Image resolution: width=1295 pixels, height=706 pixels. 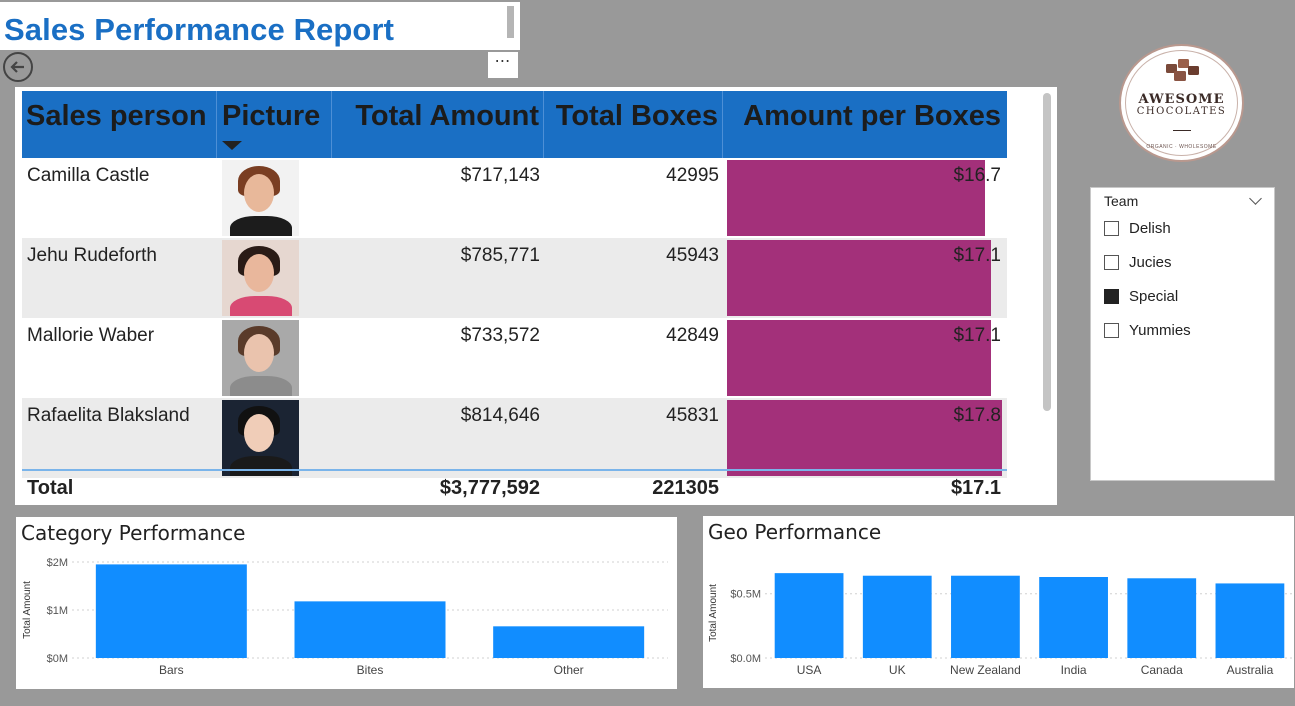 I want to click on slicer-item-special: Special, so click(x=1141, y=296).